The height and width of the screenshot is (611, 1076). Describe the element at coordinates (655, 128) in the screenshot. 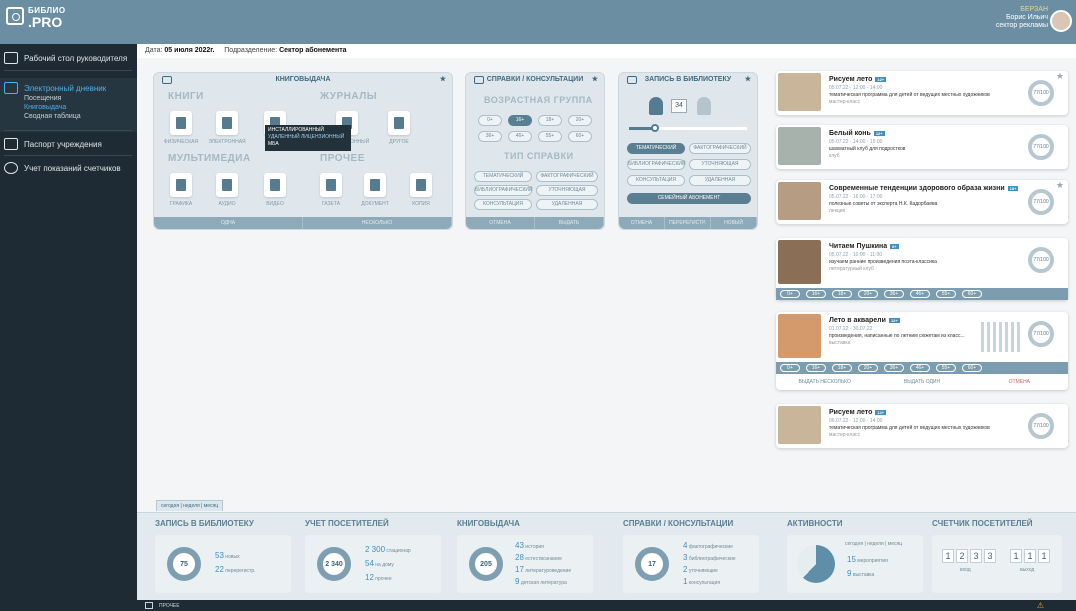

I see `slider-handle` at that location.